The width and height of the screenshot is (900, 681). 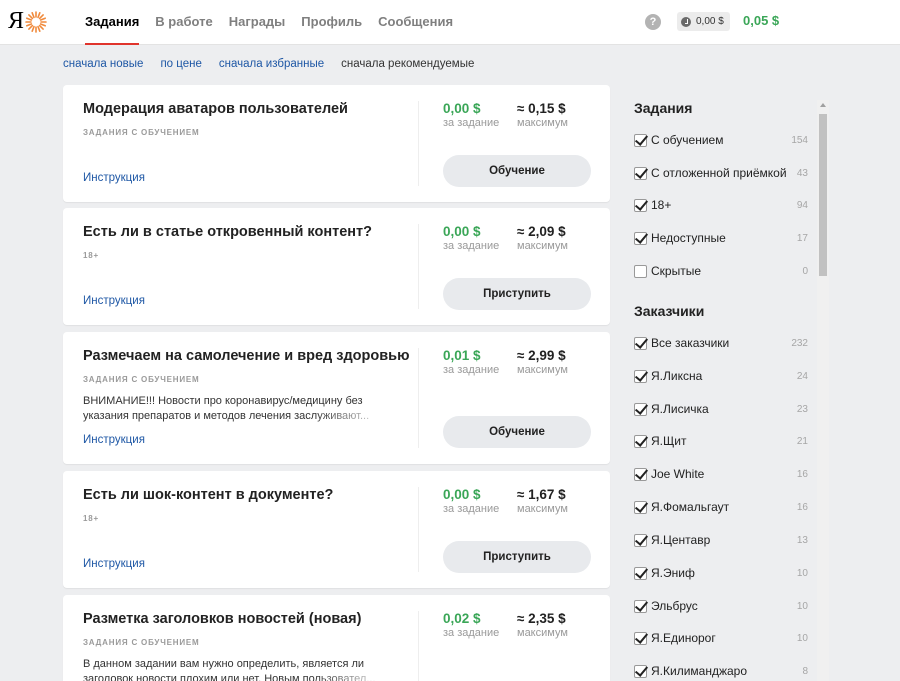 I want to click on filter-customer: Я.Лисичка 23, so click(x=721, y=409).